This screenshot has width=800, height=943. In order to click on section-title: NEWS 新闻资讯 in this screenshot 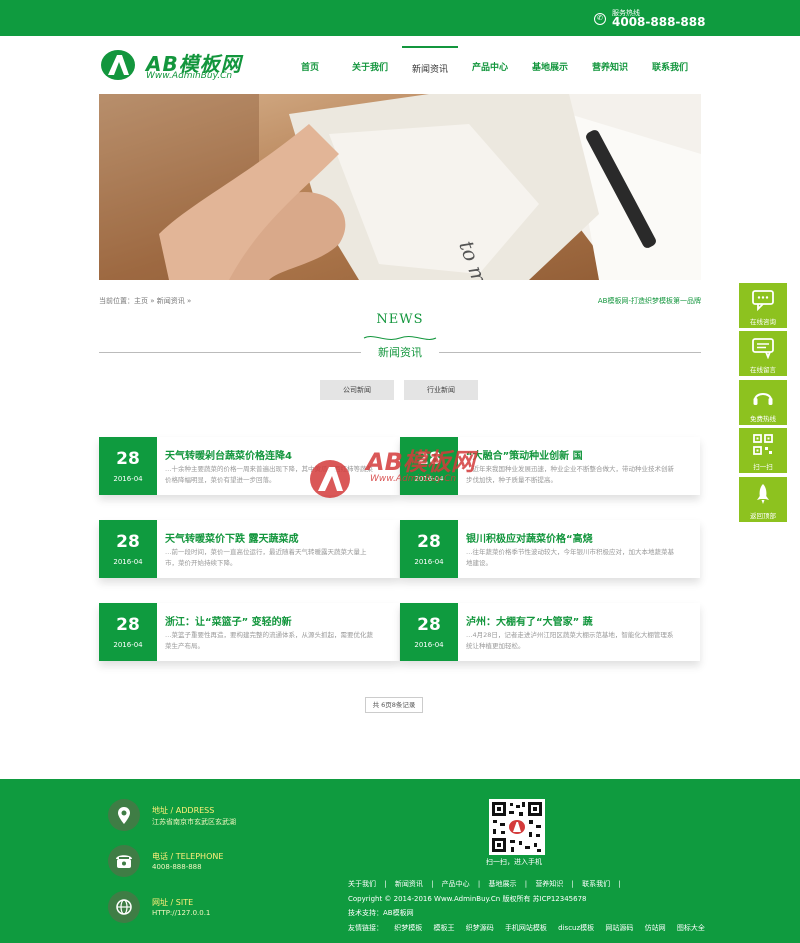, I will do `click(400, 335)`.